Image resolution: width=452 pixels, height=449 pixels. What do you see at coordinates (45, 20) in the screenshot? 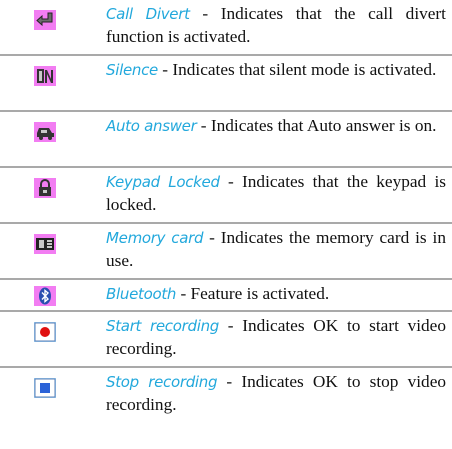
I see `call-divert-icon` at bounding box center [45, 20].